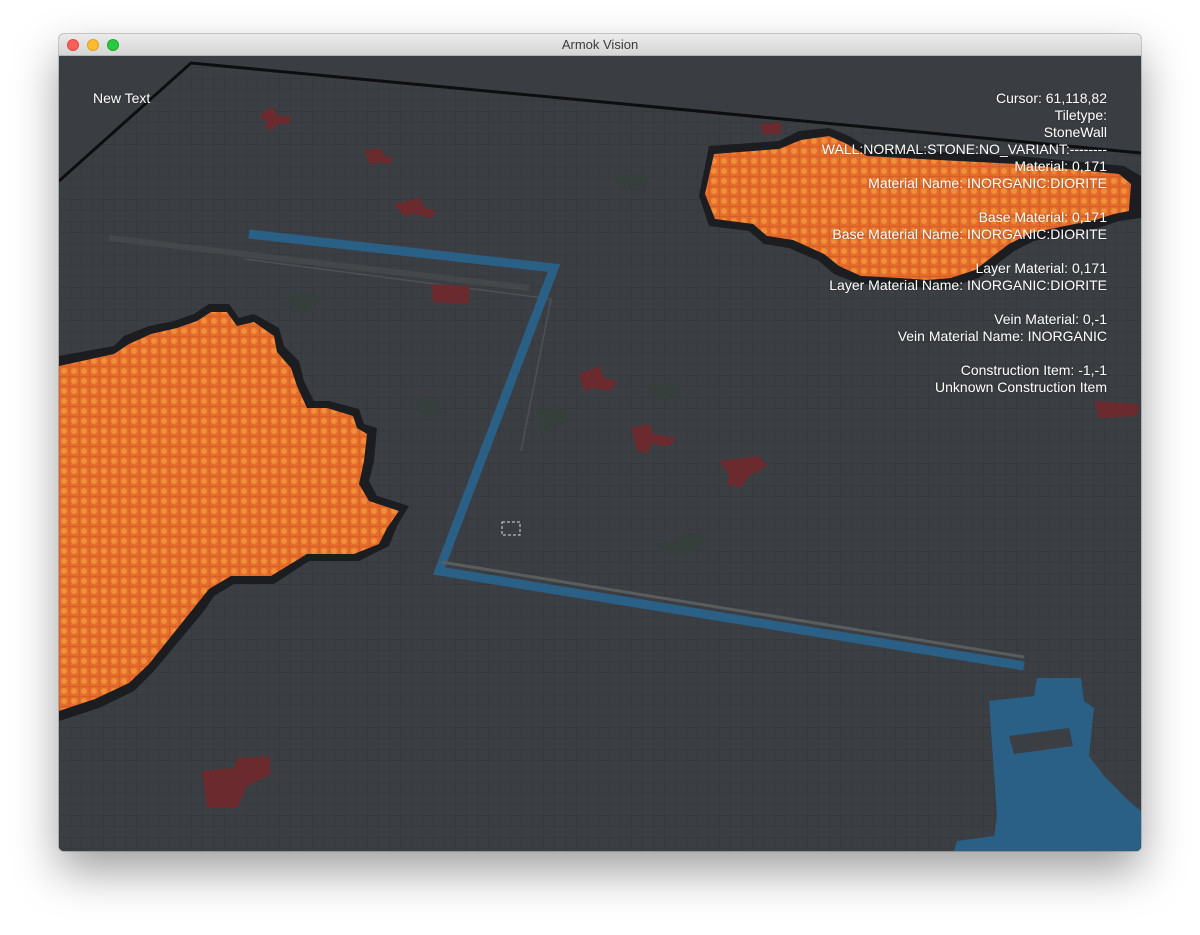 This screenshot has width=1200, height=935. Describe the element at coordinates (122, 98) in the screenshot. I see `hud-new-text: New Text` at that location.